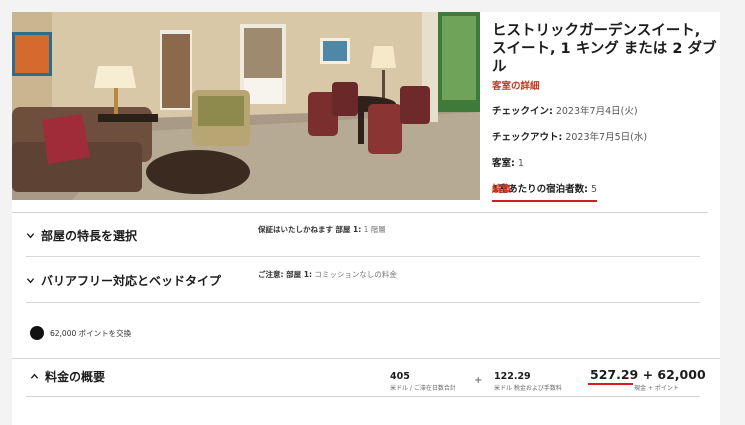 The width and height of the screenshot is (745, 425). I want to click on guests-value: 5, so click(593, 189).